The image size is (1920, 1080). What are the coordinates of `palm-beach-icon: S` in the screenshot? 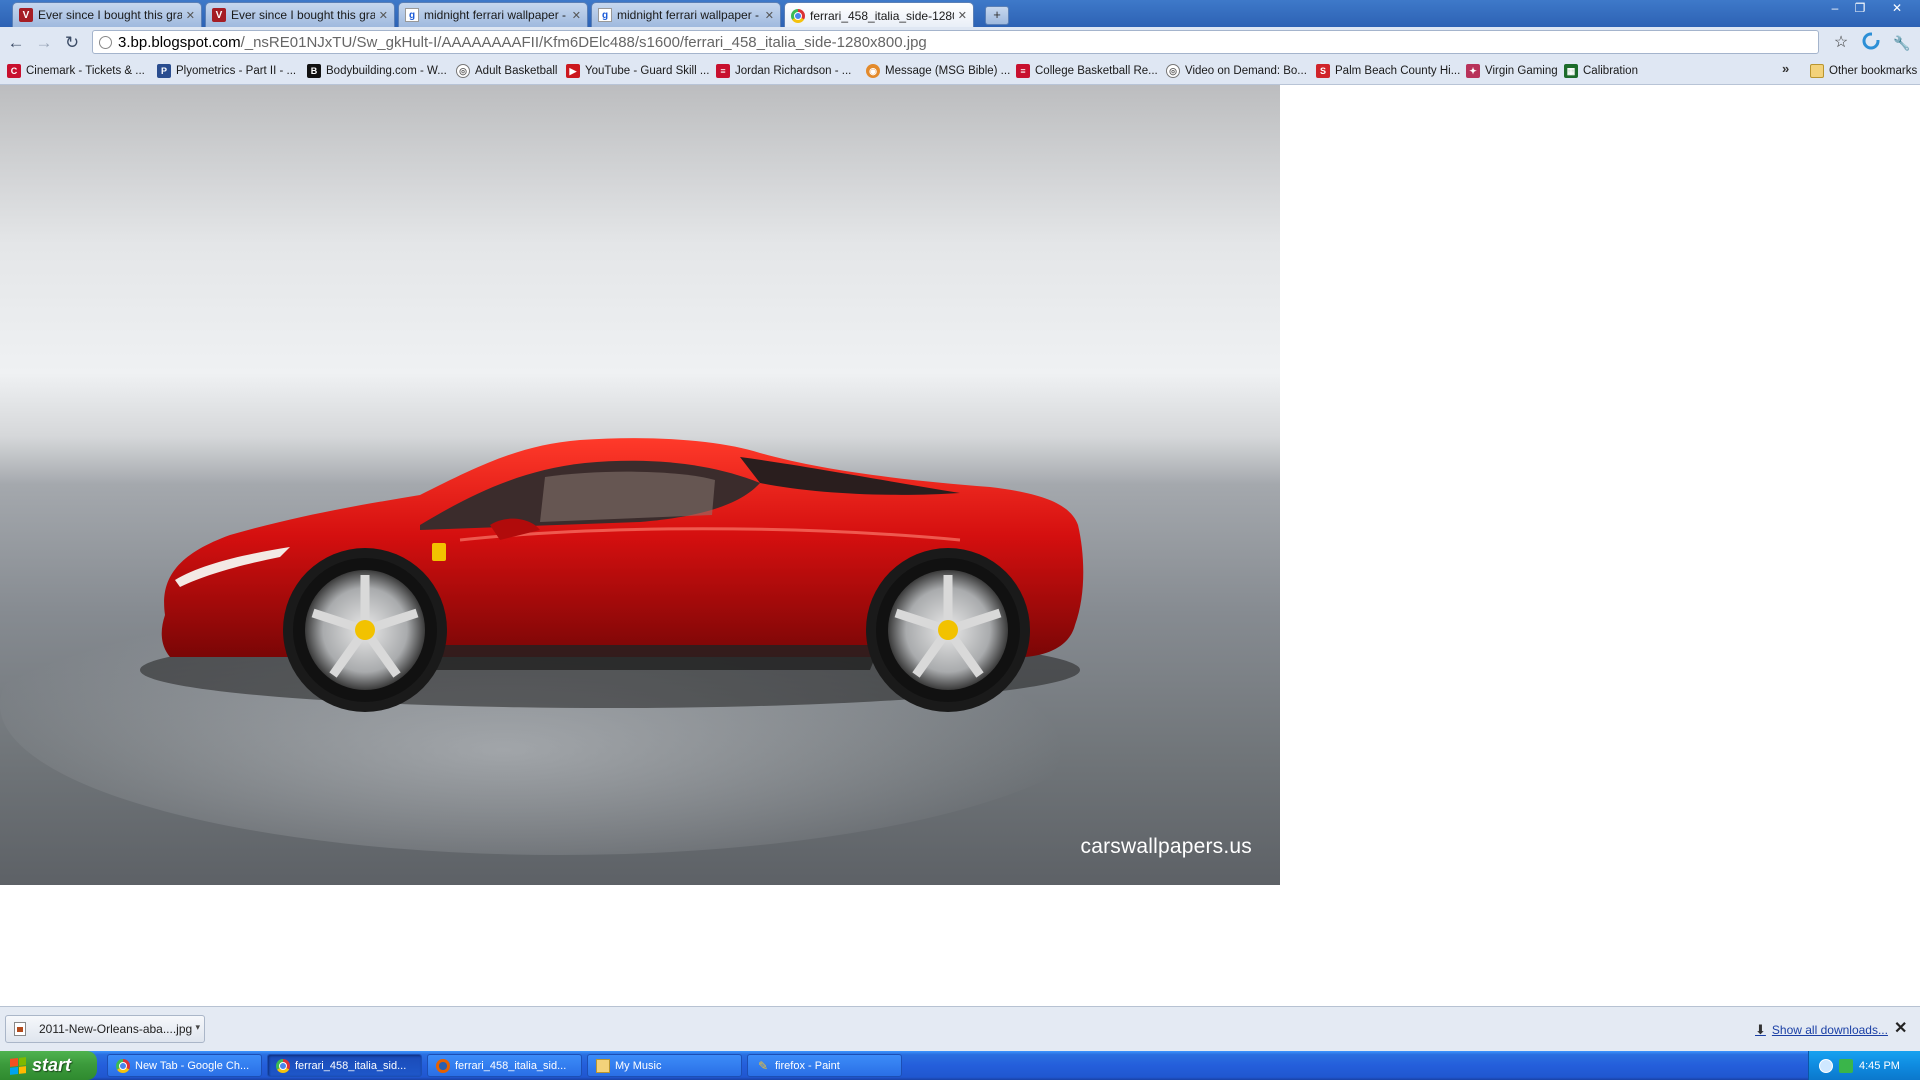 It's located at (1323, 71).